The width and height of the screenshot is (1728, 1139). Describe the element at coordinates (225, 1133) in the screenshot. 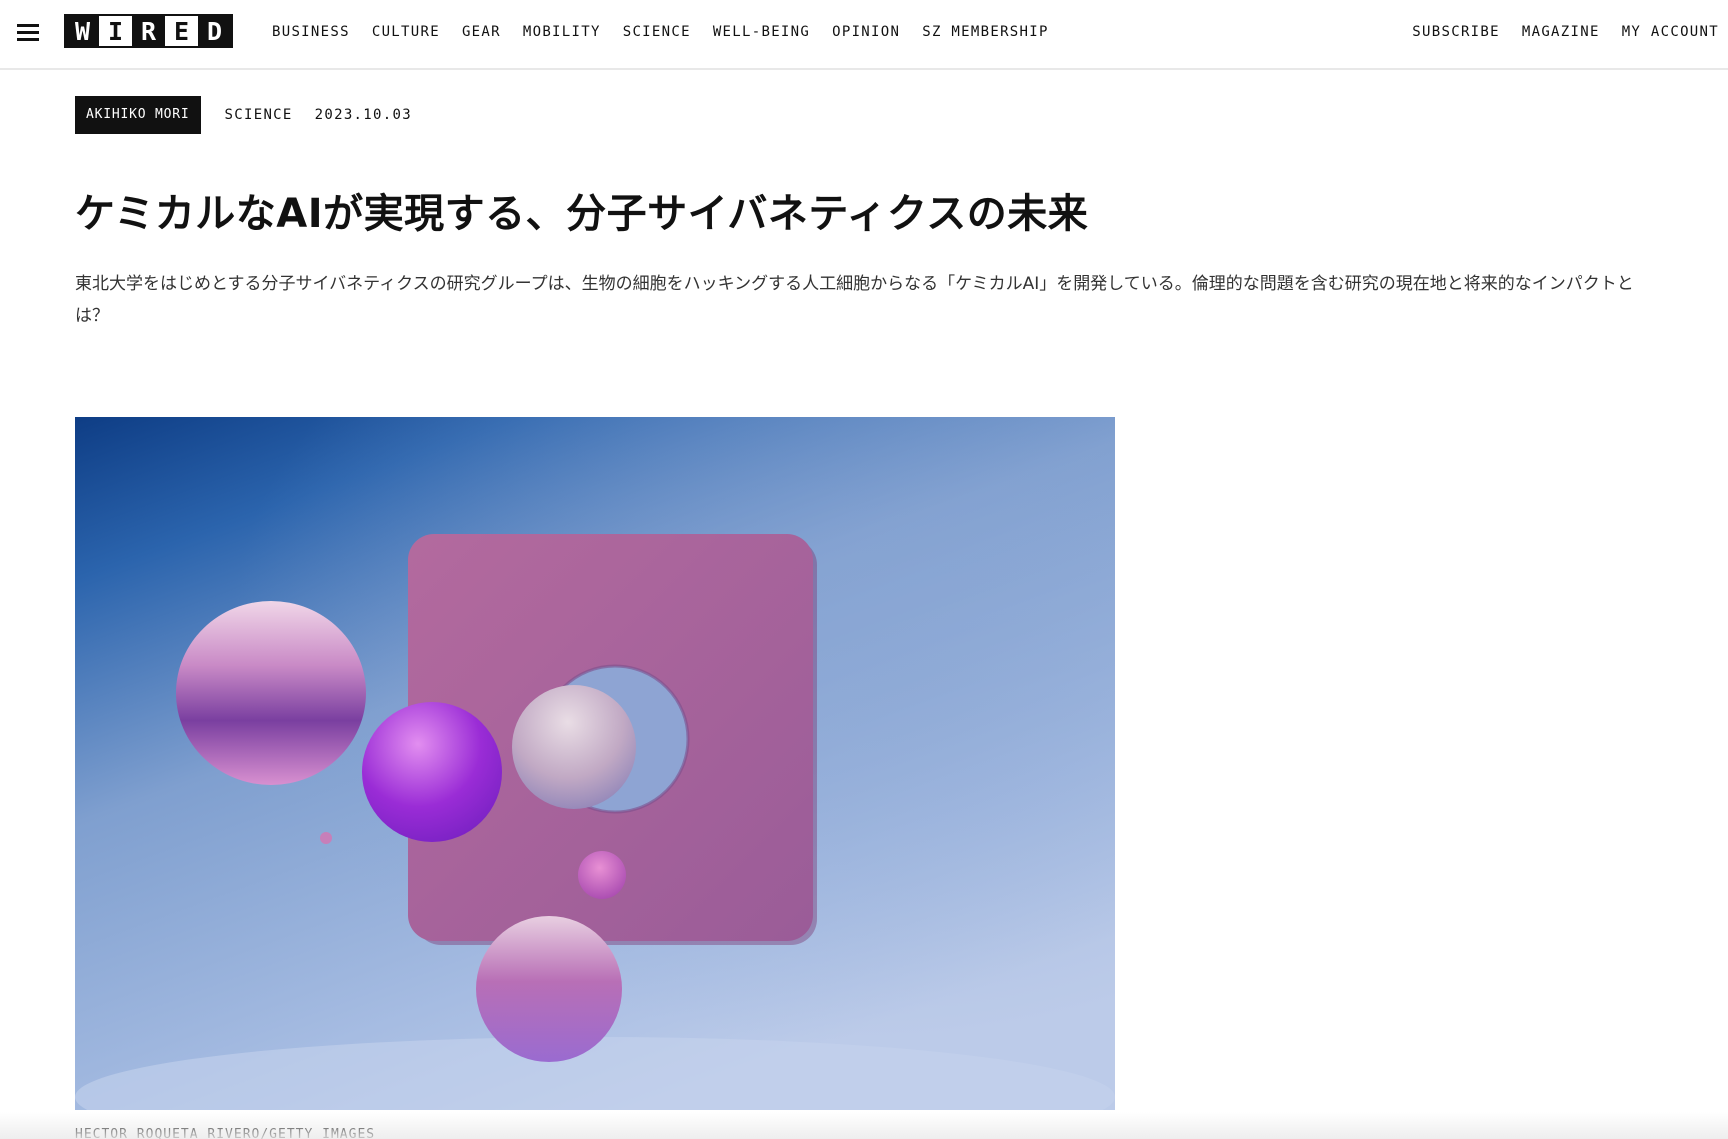

I see `image-credit: HECTOR ROQUETA RIVERO/GETTY IMAGES` at that location.